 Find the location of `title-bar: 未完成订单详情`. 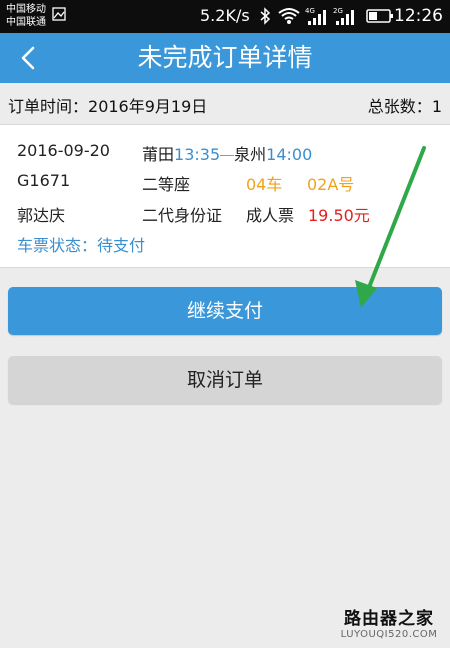

title-bar: 未完成订单详情 is located at coordinates (225, 58).